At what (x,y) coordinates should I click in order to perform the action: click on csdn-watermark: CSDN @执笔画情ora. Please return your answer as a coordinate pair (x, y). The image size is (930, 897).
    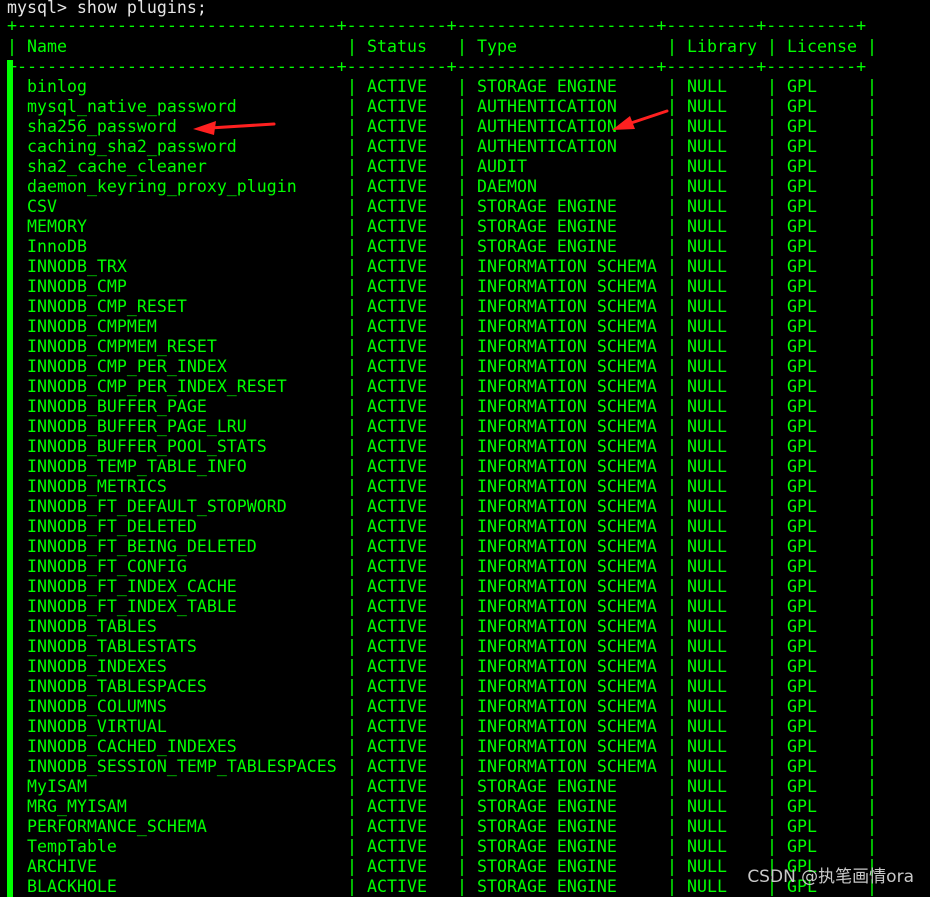
    Looking at the image, I should click on (830, 877).